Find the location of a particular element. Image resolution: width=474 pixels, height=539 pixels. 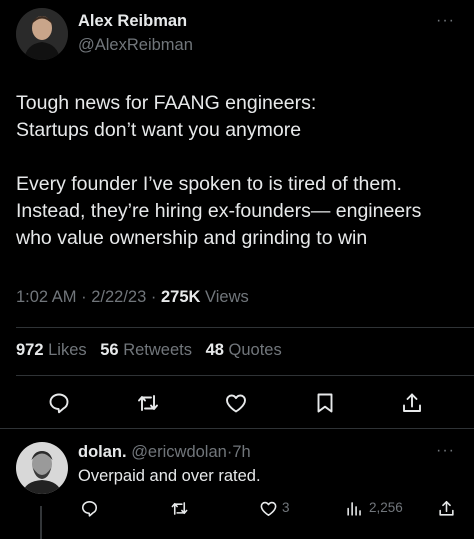

reply-header: dolan. @ericwdolan·7h is located at coordinates (164, 452).